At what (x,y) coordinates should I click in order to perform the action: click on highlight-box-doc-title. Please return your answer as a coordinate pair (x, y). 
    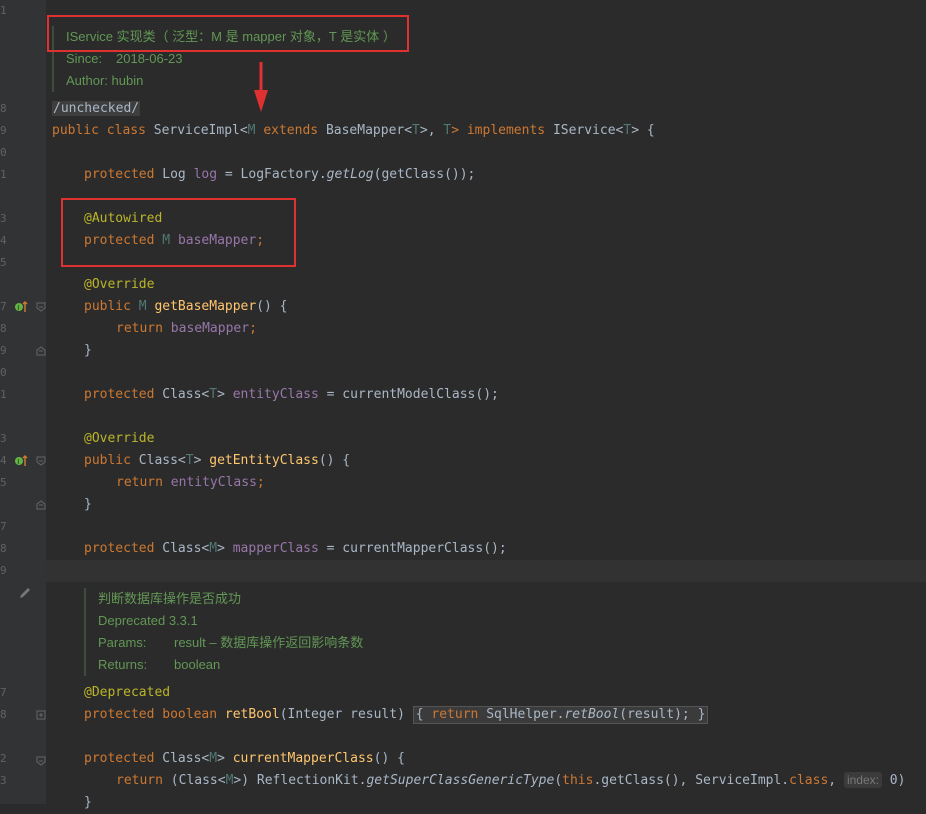
    Looking at the image, I should click on (228, 33).